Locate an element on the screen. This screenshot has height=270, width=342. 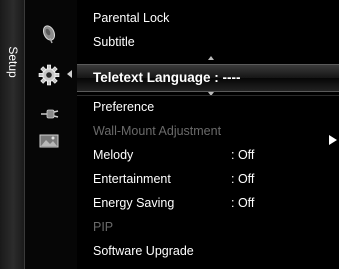
menu-item-label: Parental Lock is located at coordinates (131, 18).